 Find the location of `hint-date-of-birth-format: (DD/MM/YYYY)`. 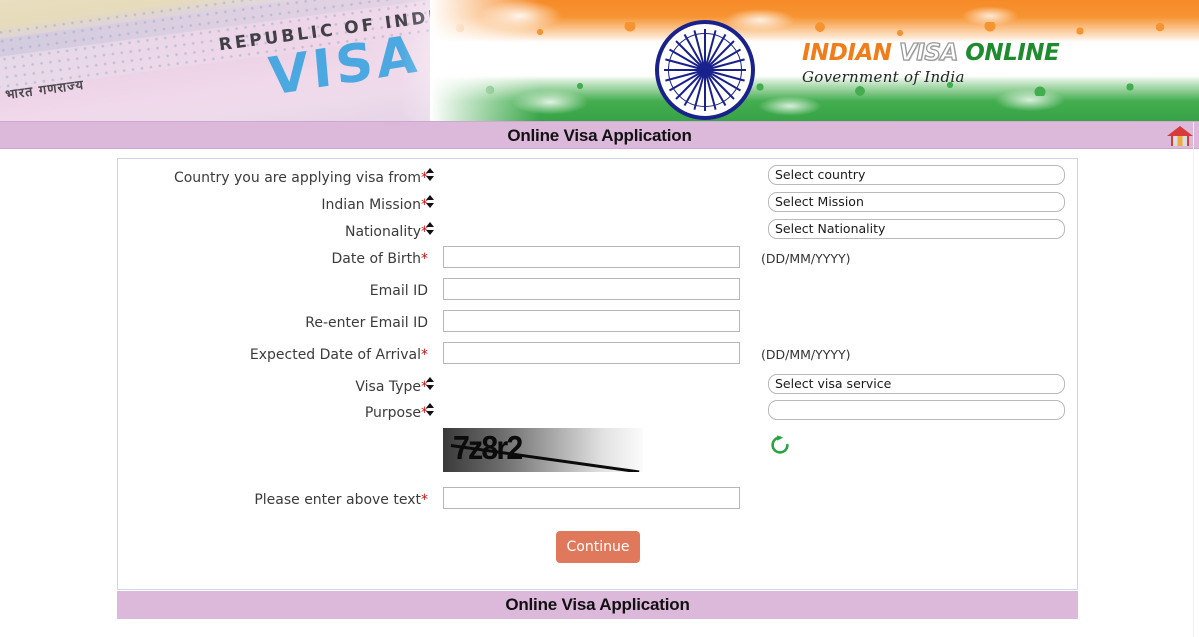

hint-date-of-birth-format: (DD/MM/YYYY) is located at coordinates (806, 258).